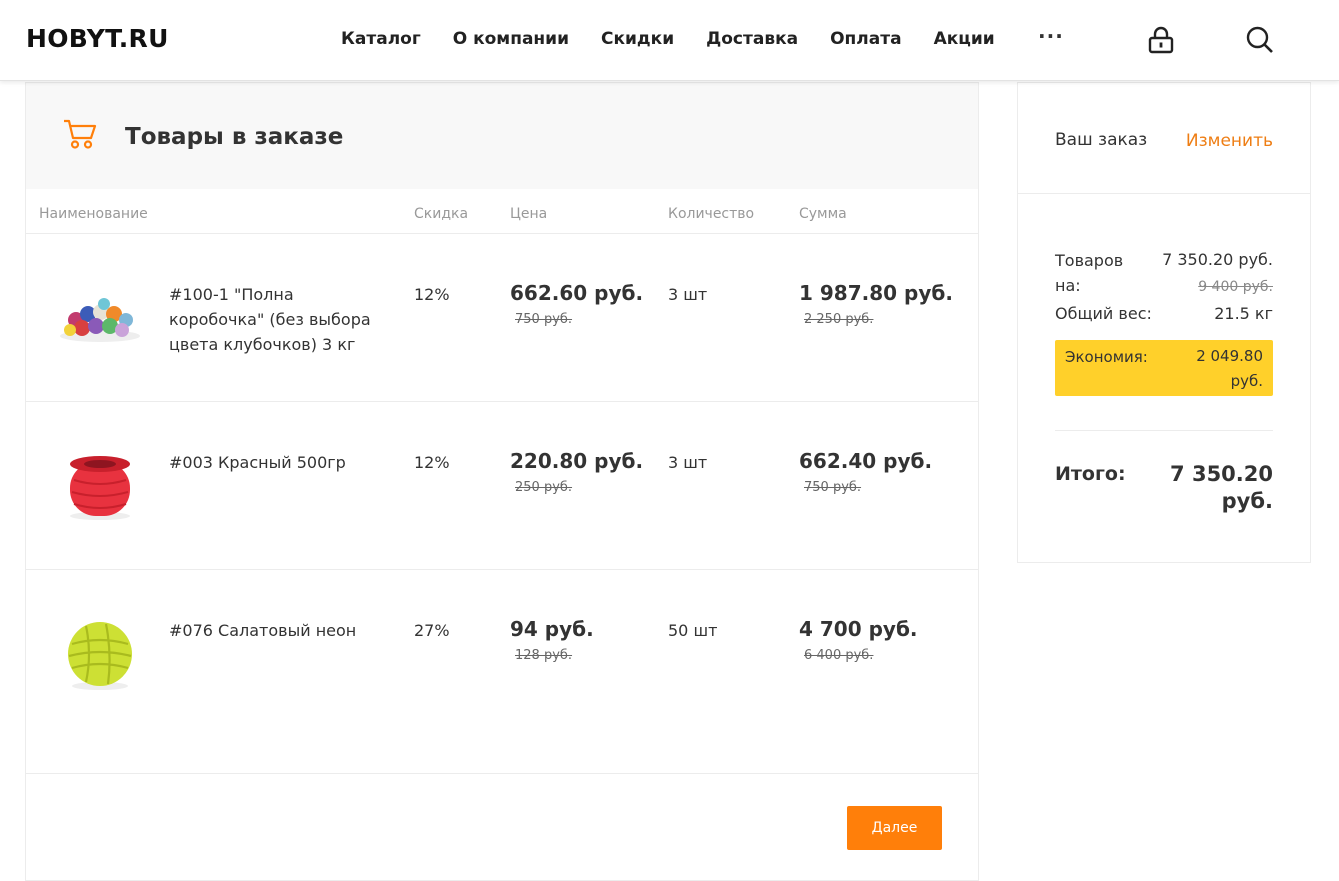 This screenshot has height=881, width=1339. I want to click on product-old-price: 128 руб., so click(544, 655).